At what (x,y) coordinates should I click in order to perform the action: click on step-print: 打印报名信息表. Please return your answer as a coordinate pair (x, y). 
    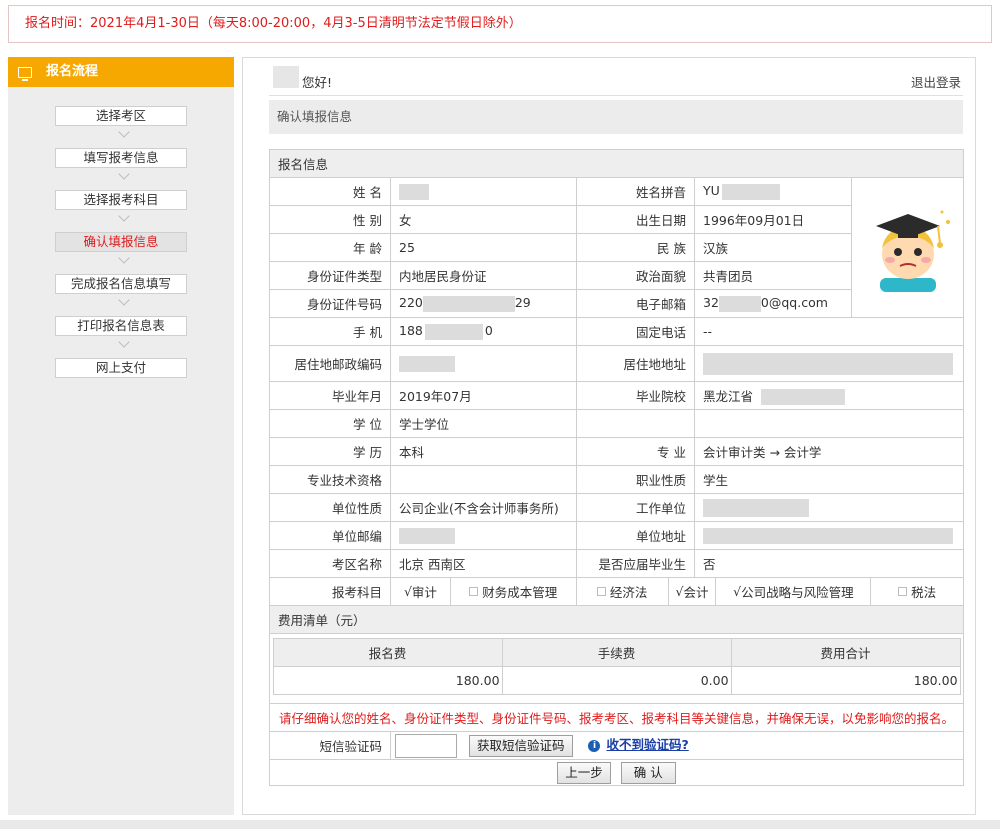
    Looking at the image, I should click on (121, 326).